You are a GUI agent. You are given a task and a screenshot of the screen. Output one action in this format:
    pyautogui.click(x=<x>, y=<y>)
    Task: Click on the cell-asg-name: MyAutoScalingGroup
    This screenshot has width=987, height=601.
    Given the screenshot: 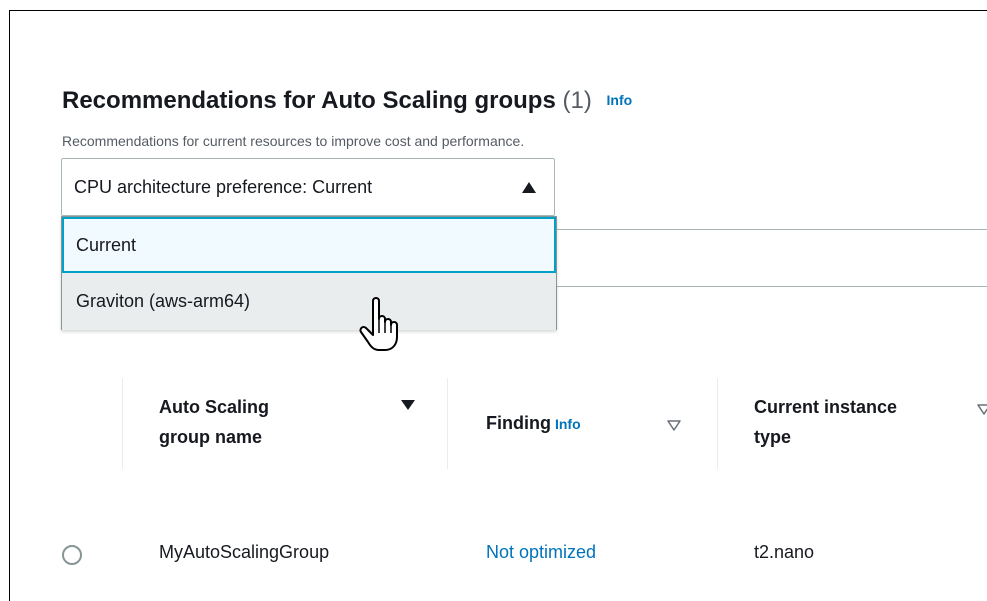 What is the action you would take?
    pyautogui.click(x=244, y=552)
    